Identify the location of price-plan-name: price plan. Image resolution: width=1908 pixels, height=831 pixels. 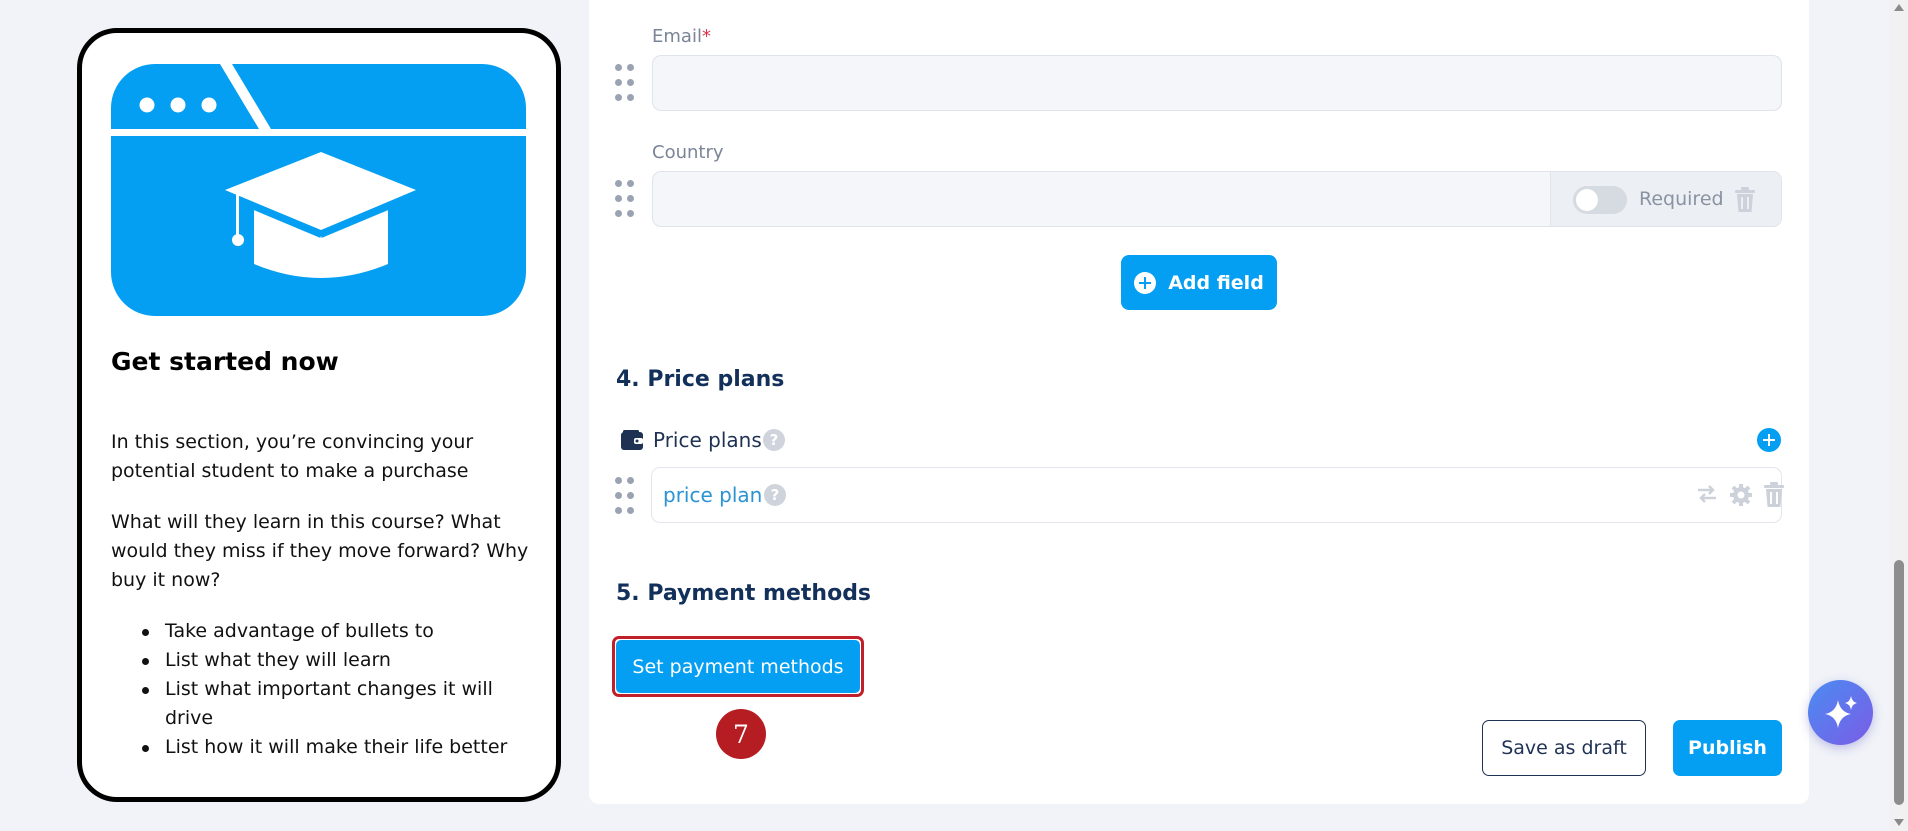
(712, 495).